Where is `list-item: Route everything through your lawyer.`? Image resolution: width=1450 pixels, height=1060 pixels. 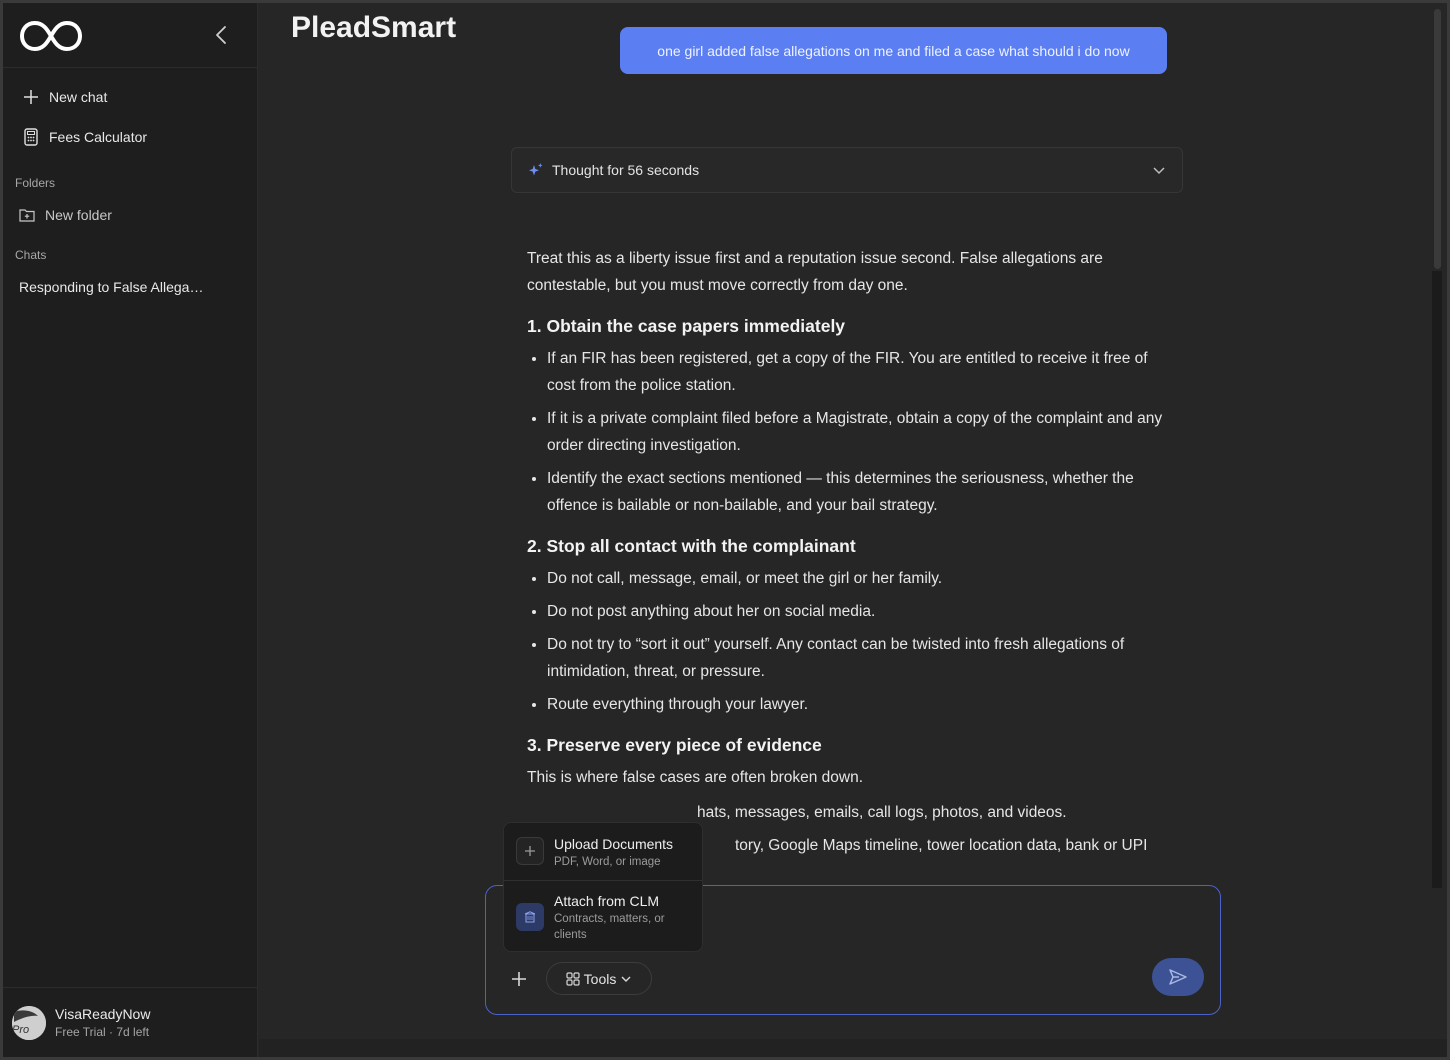 list-item: Route everything through your lawyer. is located at coordinates (857, 704).